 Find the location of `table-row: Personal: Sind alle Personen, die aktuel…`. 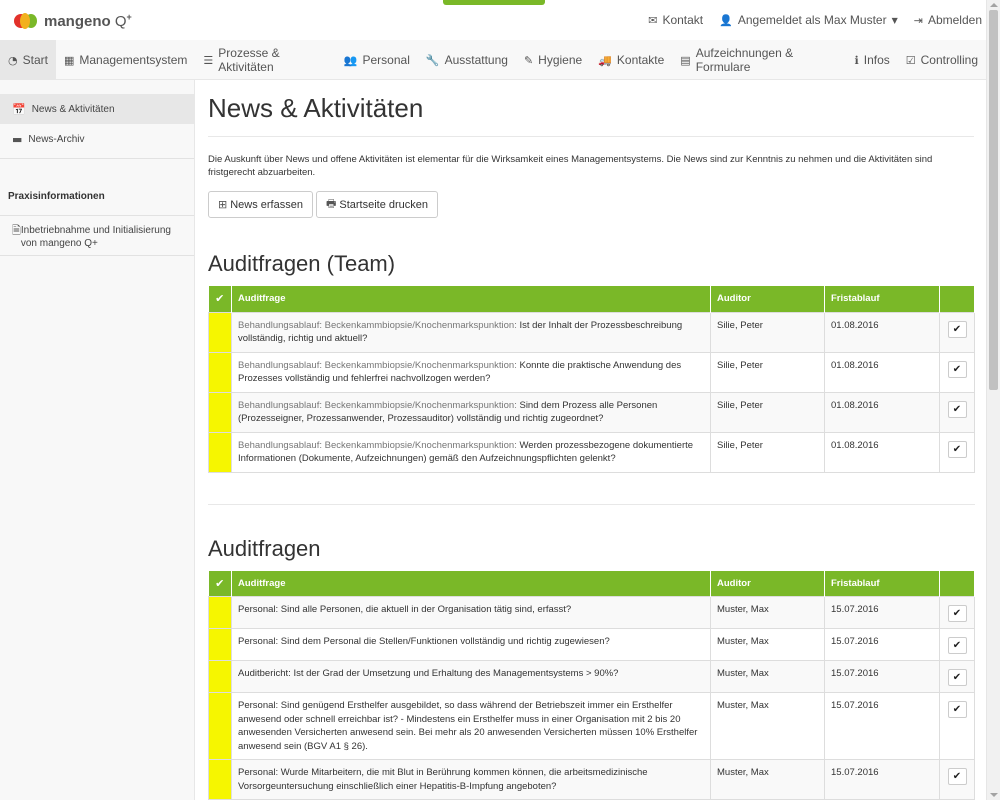

table-row: Personal: Sind alle Personen, die aktuel… is located at coordinates (591, 612).